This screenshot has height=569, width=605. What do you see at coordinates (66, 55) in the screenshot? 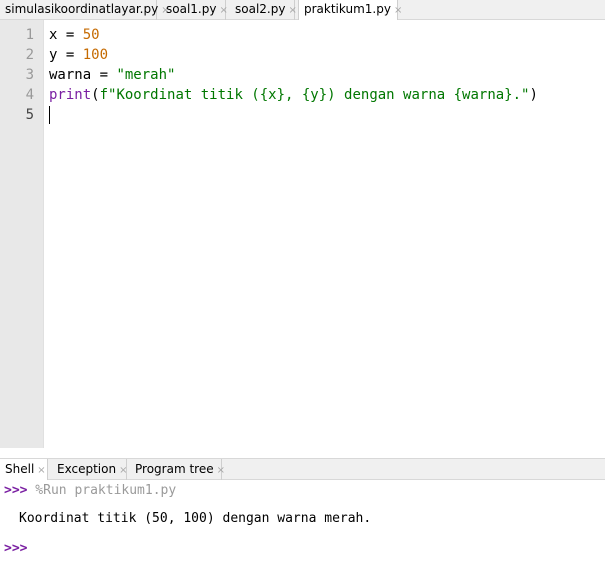
I see `code-text: y =` at bounding box center [66, 55].